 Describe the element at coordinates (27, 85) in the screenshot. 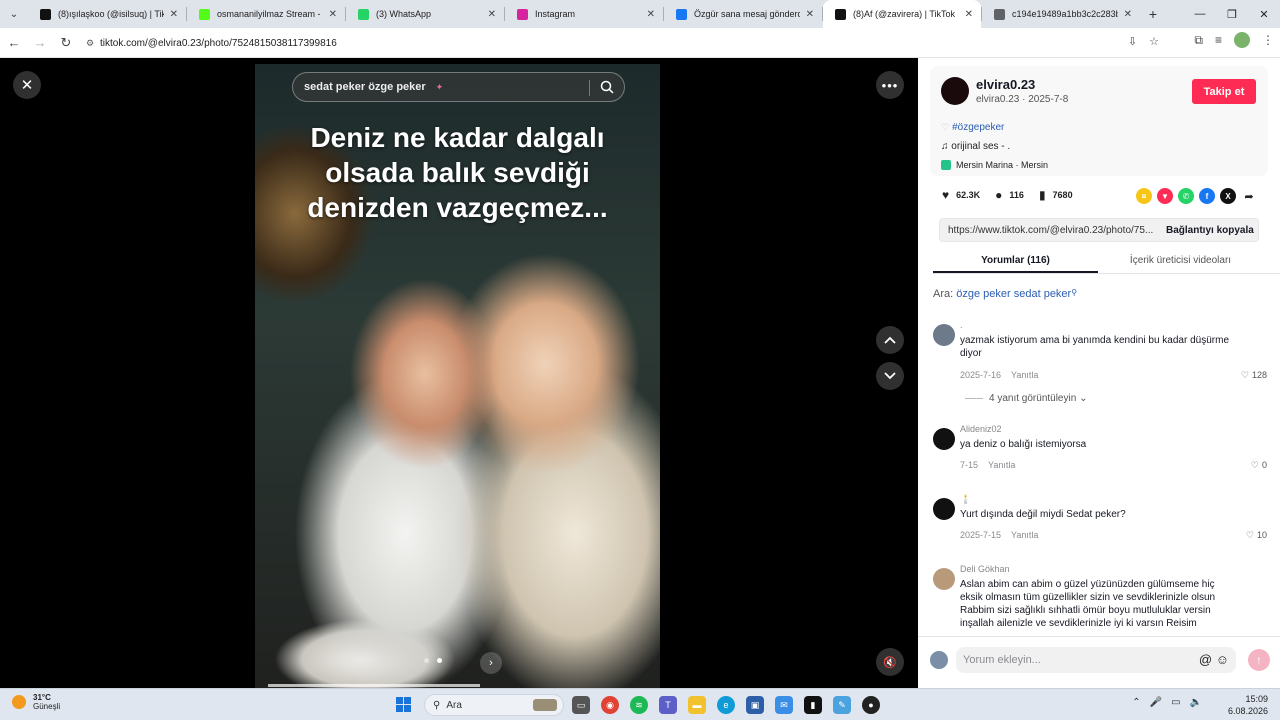

I see `close-viewer-icon: ✕` at that location.